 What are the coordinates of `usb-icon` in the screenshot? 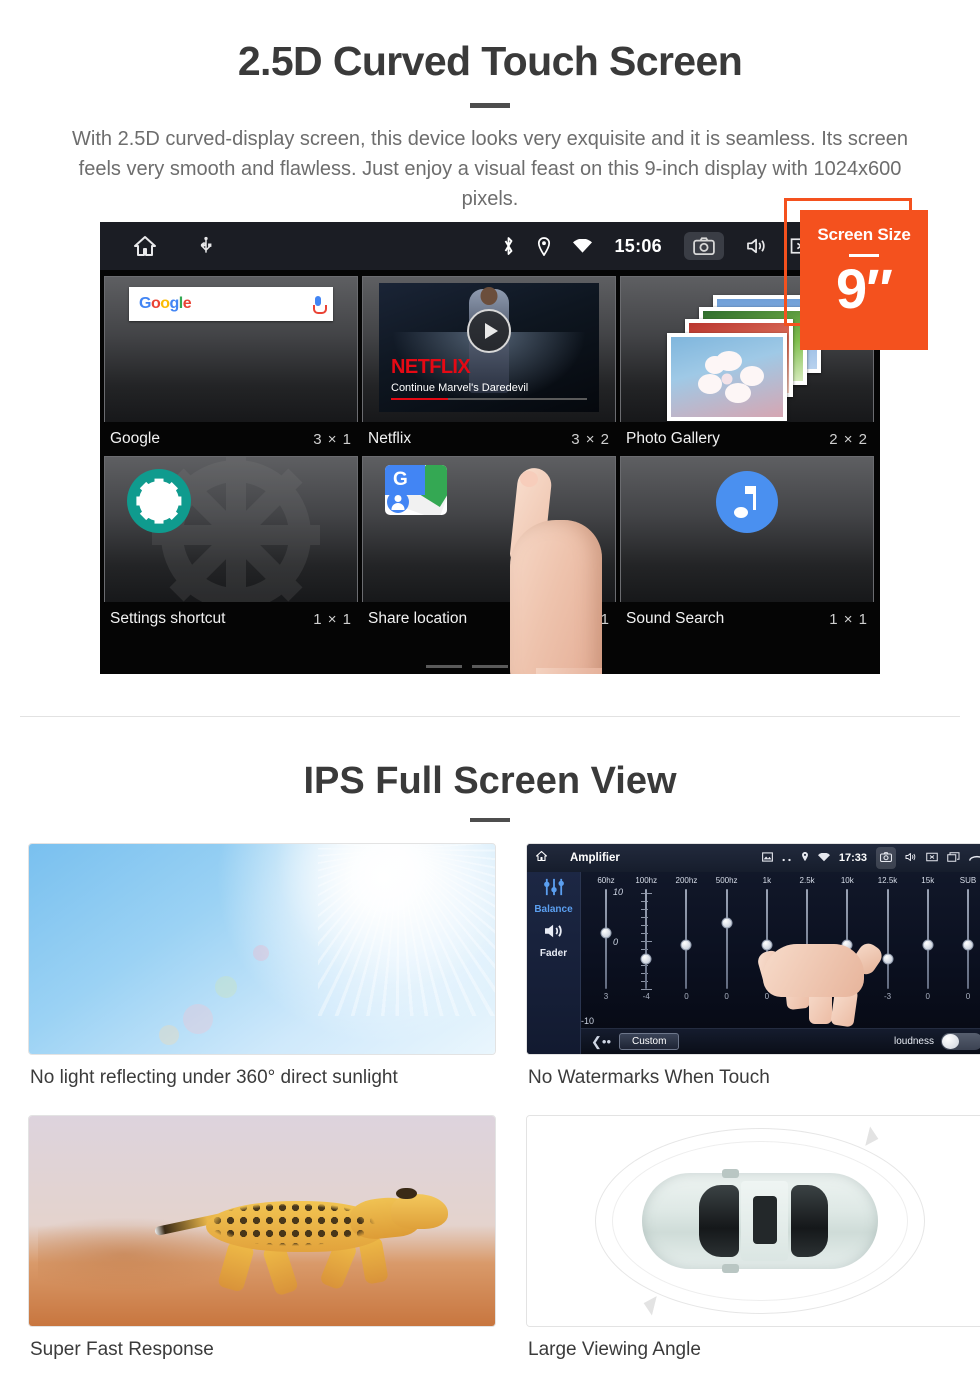 It's located at (206, 246).